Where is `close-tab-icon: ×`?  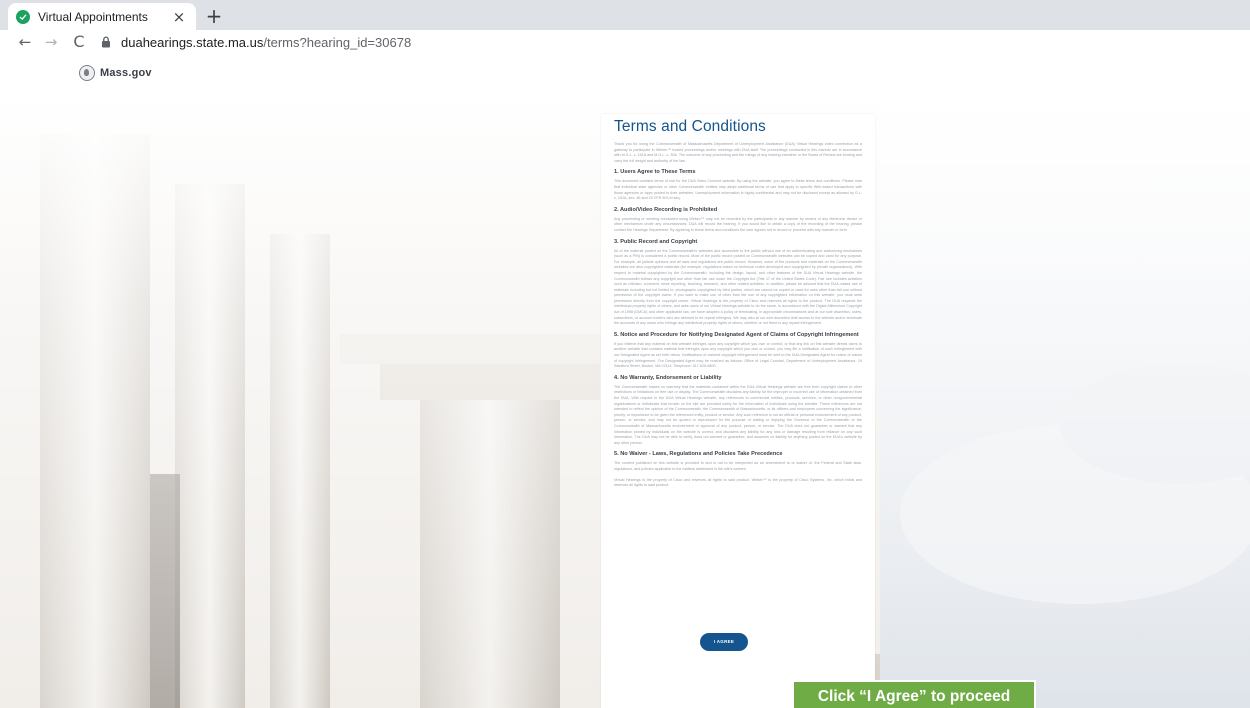 close-tab-icon: × is located at coordinates (179, 17).